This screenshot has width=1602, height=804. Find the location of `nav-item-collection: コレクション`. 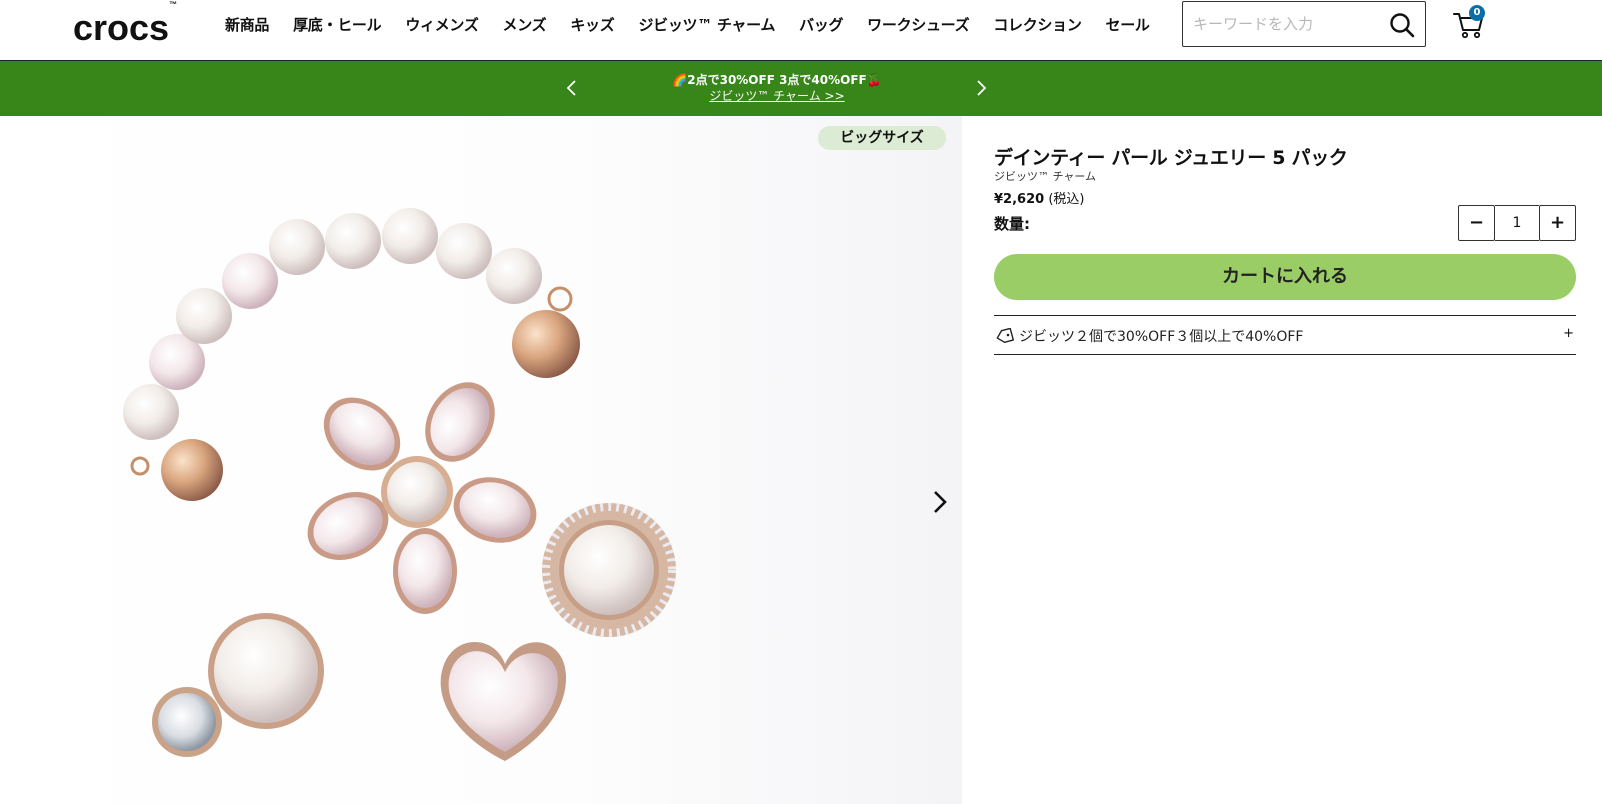

nav-item-collection: コレクション is located at coordinates (1037, 24).